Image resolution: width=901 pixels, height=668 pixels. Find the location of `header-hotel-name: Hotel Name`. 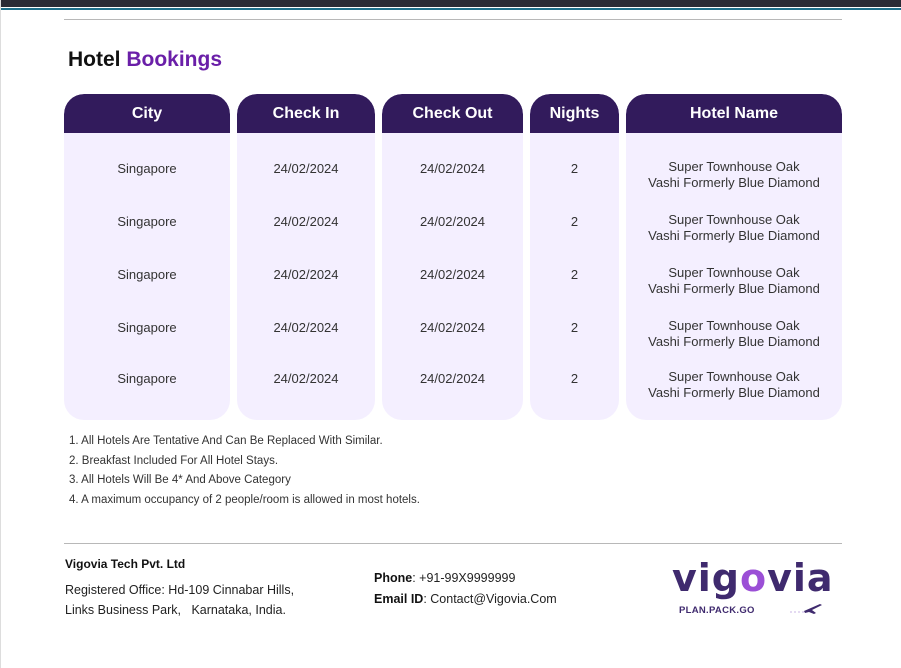

header-hotel-name: Hotel Name is located at coordinates (734, 113).